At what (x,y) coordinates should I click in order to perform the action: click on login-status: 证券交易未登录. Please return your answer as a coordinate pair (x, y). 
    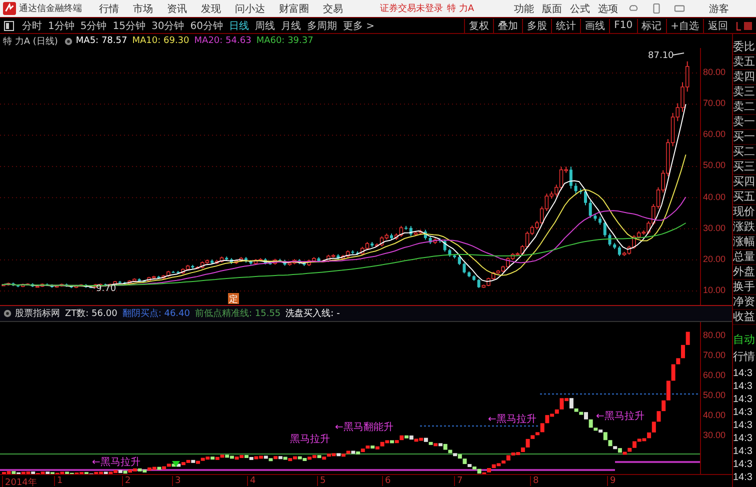
    Looking at the image, I should click on (411, 8).